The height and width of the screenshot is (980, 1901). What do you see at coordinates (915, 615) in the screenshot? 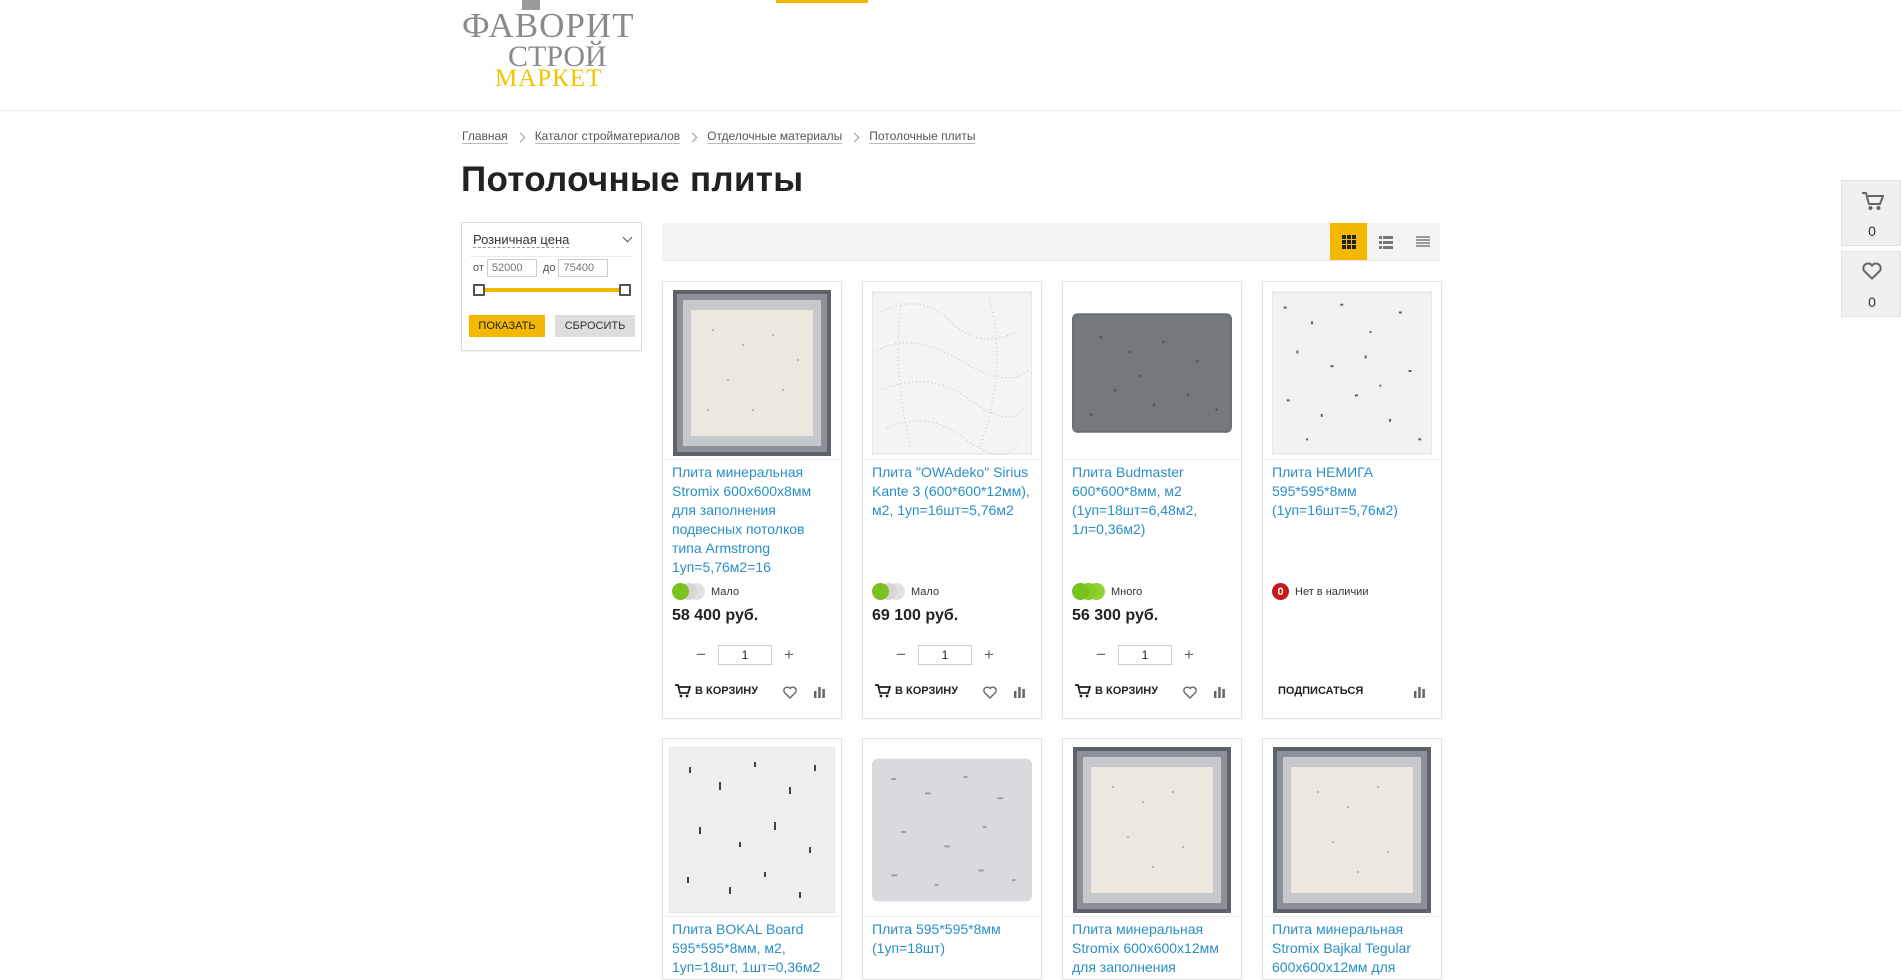
I see `product-price: 69 100 руб.` at bounding box center [915, 615].